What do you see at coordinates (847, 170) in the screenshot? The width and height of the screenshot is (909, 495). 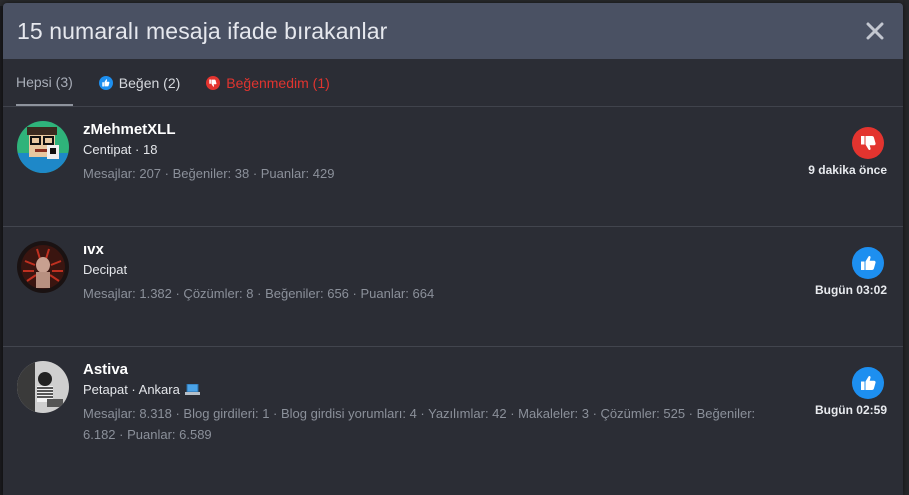 I see `reaction-time: 9 dakika önce` at bounding box center [847, 170].